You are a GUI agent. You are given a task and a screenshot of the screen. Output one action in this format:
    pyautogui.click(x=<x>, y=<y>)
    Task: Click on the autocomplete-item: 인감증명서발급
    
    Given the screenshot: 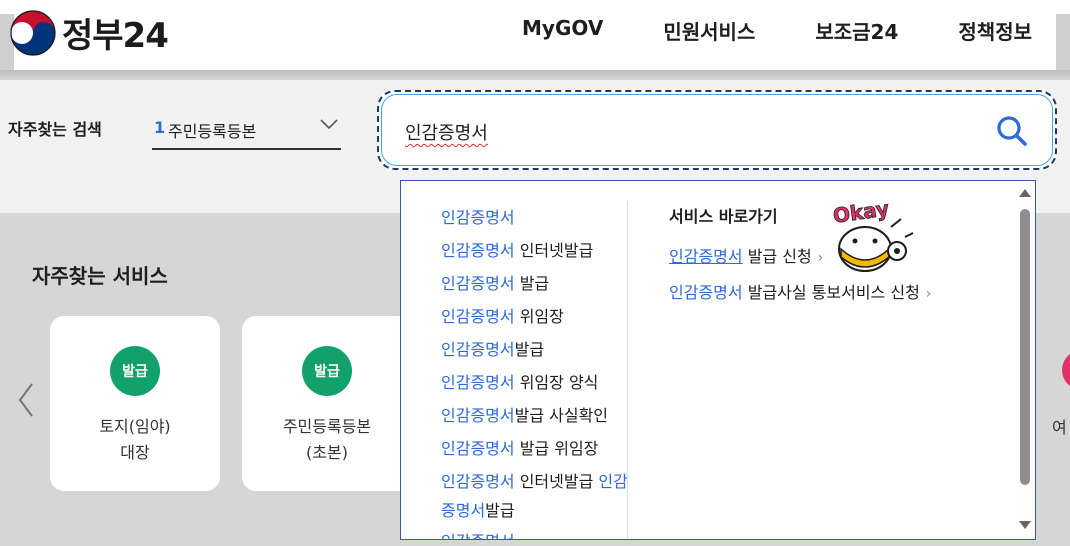 What is the action you would take?
    pyautogui.click(x=536, y=349)
    